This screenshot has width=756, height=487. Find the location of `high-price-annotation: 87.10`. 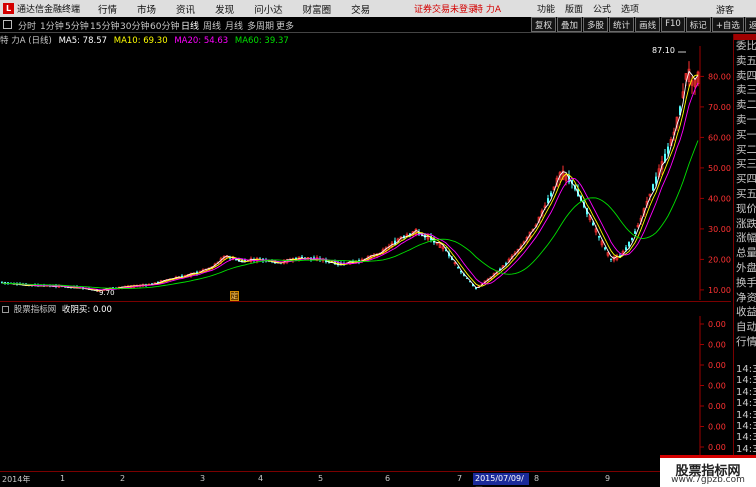

high-price-annotation: 87.10 is located at coordinates (663, 50).